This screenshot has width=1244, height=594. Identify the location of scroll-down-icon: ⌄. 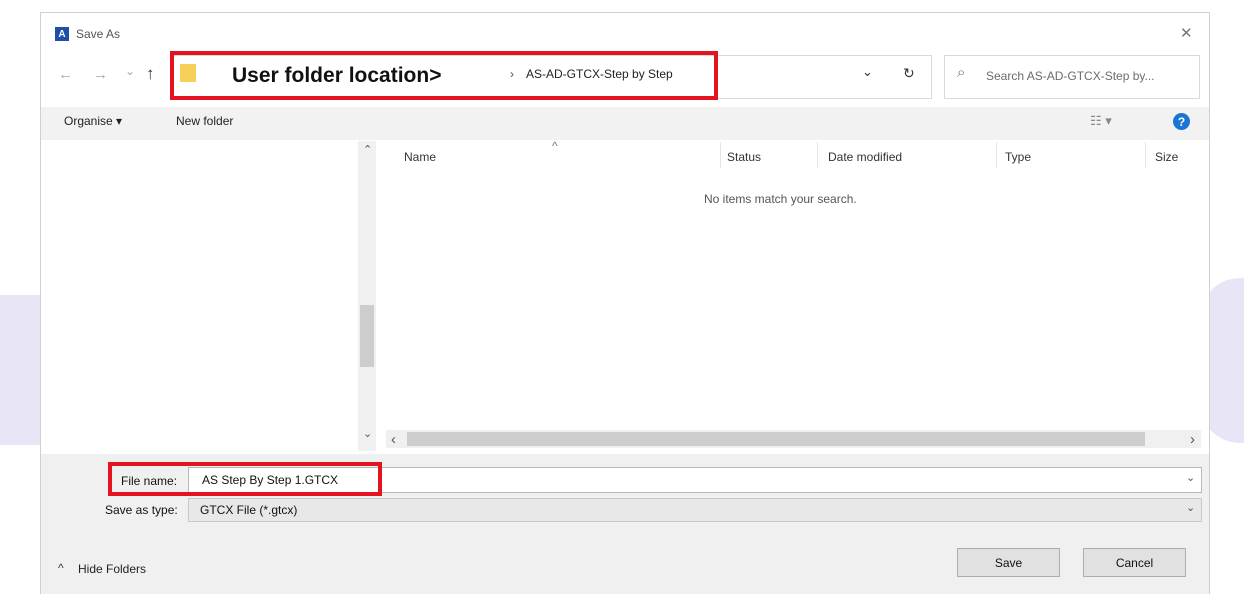
(367, 433).